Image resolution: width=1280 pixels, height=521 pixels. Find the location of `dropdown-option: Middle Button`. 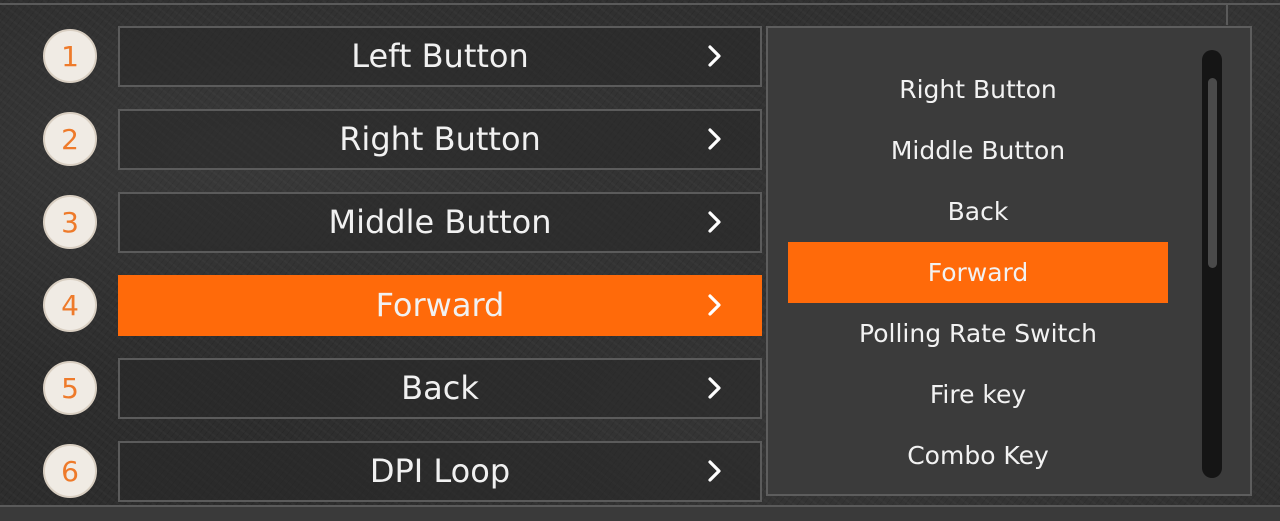

dropdown-option: Middle Button is located at coordinates (978, 150).